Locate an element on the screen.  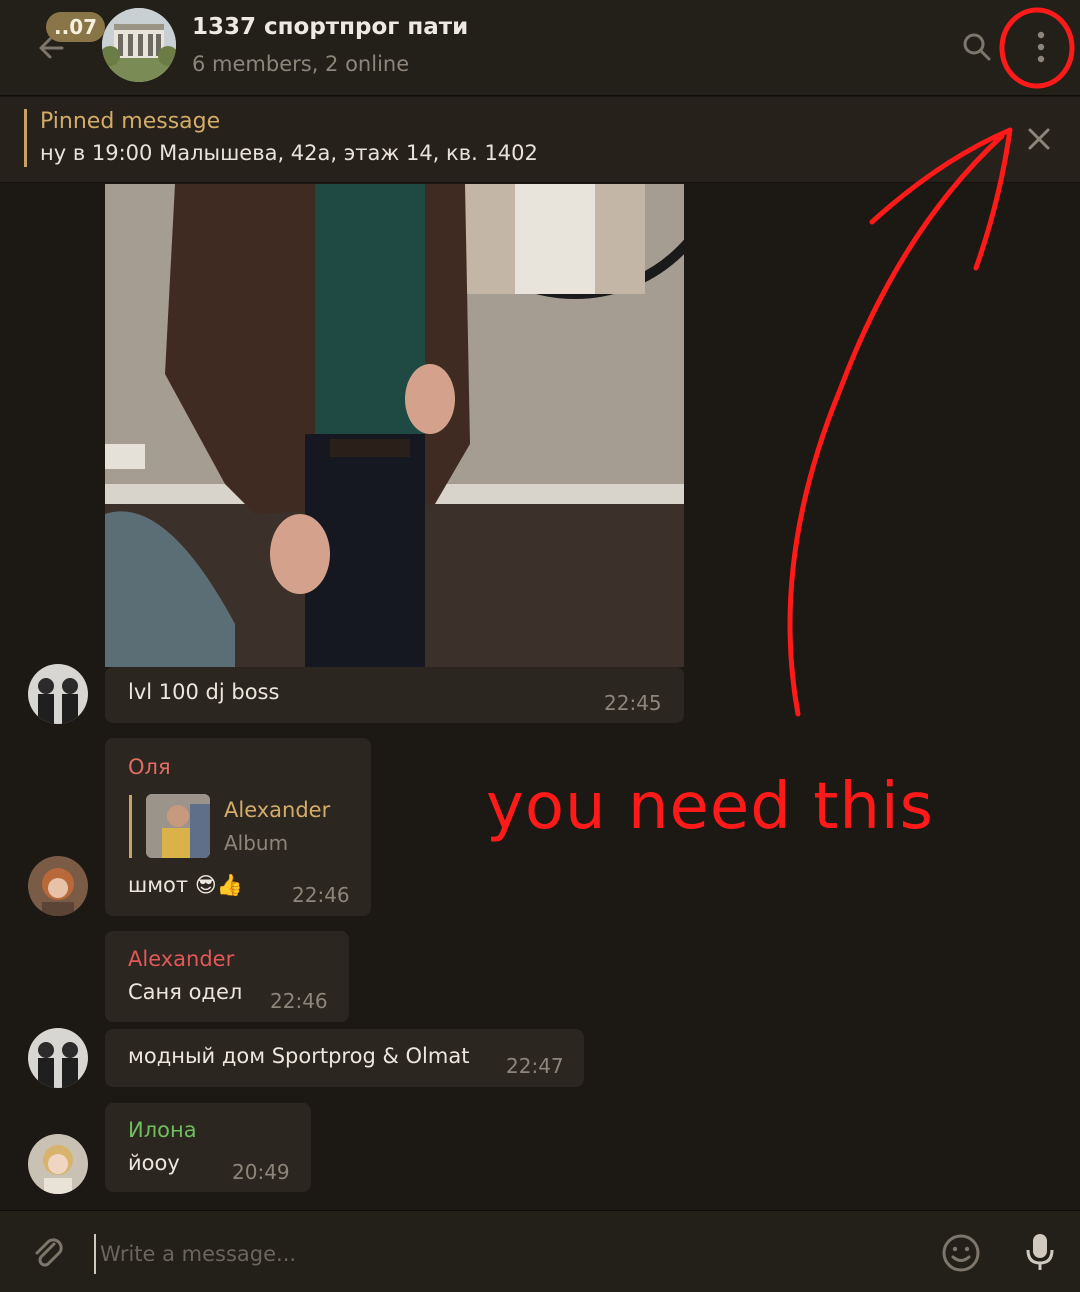
close-pinned-button is located at coordinates (1039, 139).